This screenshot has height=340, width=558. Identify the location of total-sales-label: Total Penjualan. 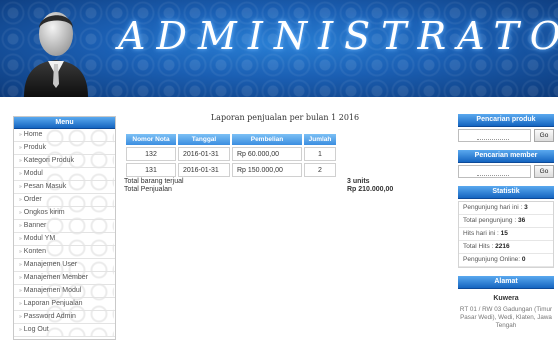
(148, 189).